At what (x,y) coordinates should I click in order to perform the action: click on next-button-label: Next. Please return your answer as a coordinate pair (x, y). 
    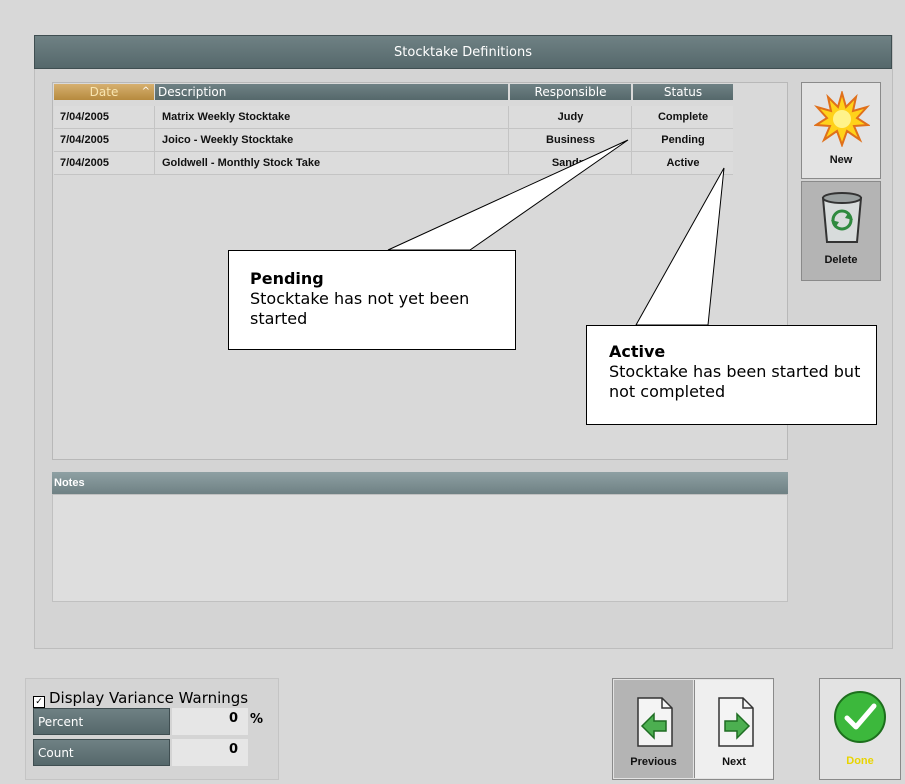
    Looking at the image, I should click on (734, 762).